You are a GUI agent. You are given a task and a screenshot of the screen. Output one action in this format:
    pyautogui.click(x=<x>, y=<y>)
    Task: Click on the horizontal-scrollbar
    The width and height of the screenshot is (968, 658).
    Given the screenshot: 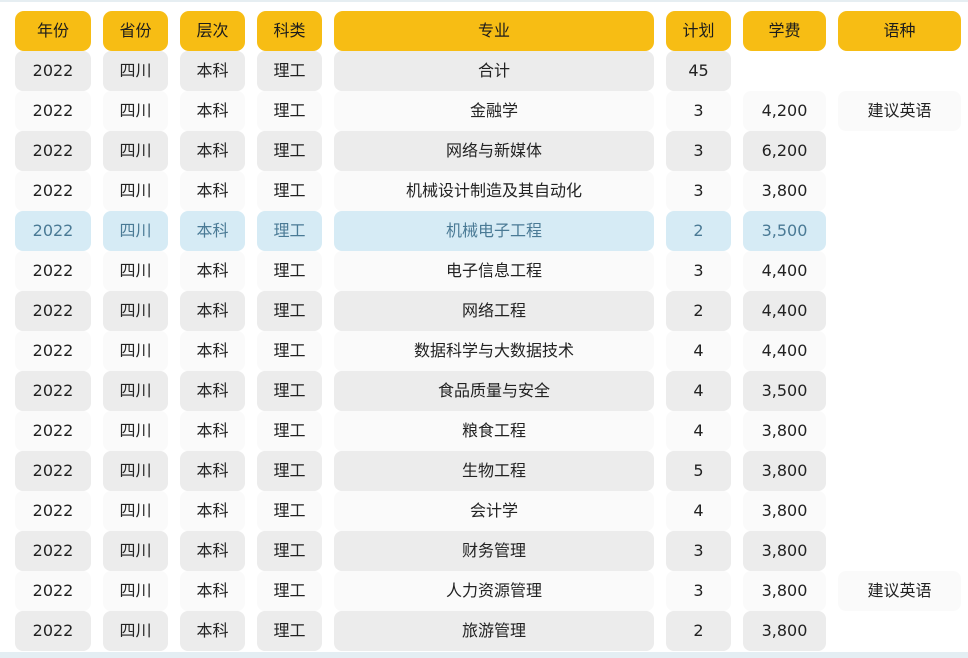 What is the action you would take?
    pyautogui.click(x=484, y=655)
    